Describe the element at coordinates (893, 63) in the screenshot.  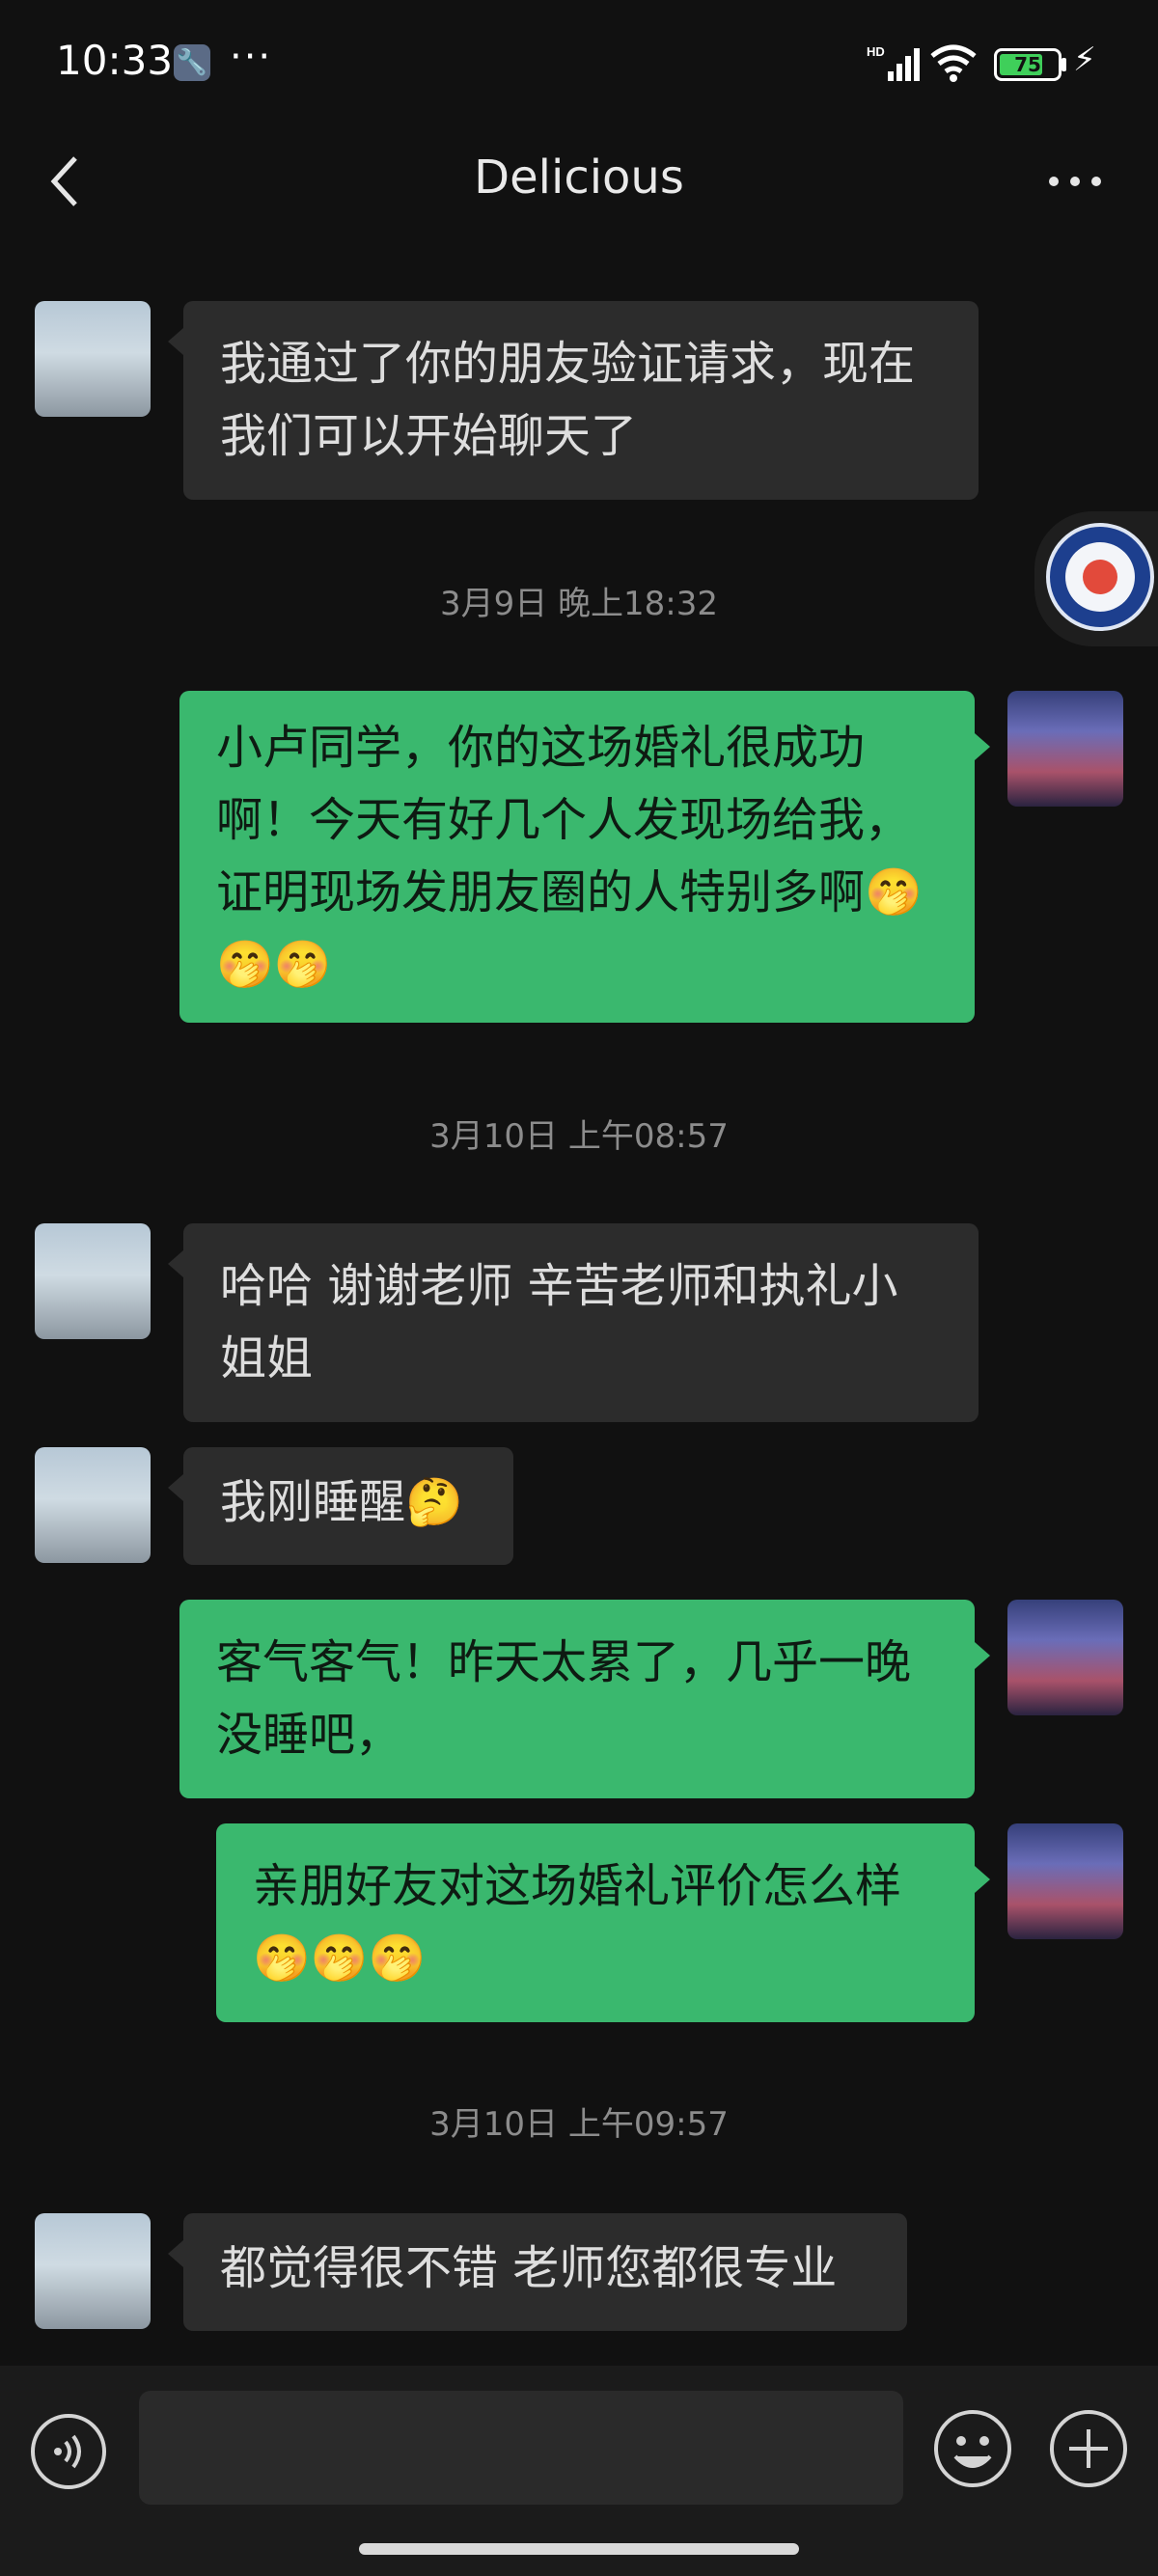
I see `hd-signal-icon: HD` at that location.